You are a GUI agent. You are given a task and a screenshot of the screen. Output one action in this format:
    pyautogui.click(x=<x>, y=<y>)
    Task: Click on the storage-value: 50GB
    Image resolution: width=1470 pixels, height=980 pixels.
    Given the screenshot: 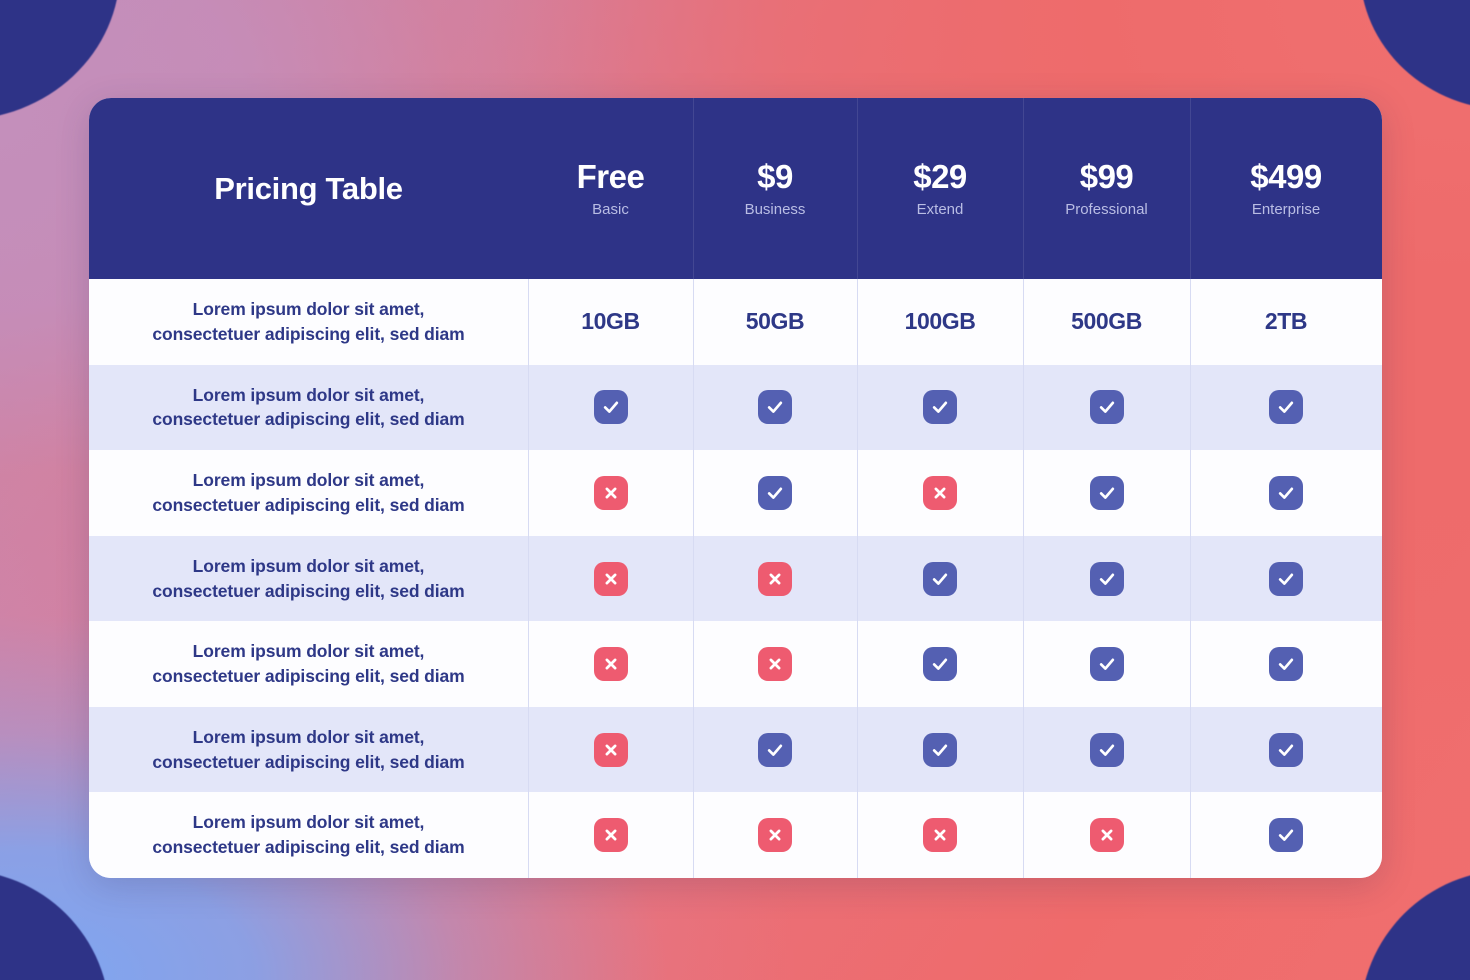 What is the action you would take?
    pyautogui.click(x=775, y=321)
    